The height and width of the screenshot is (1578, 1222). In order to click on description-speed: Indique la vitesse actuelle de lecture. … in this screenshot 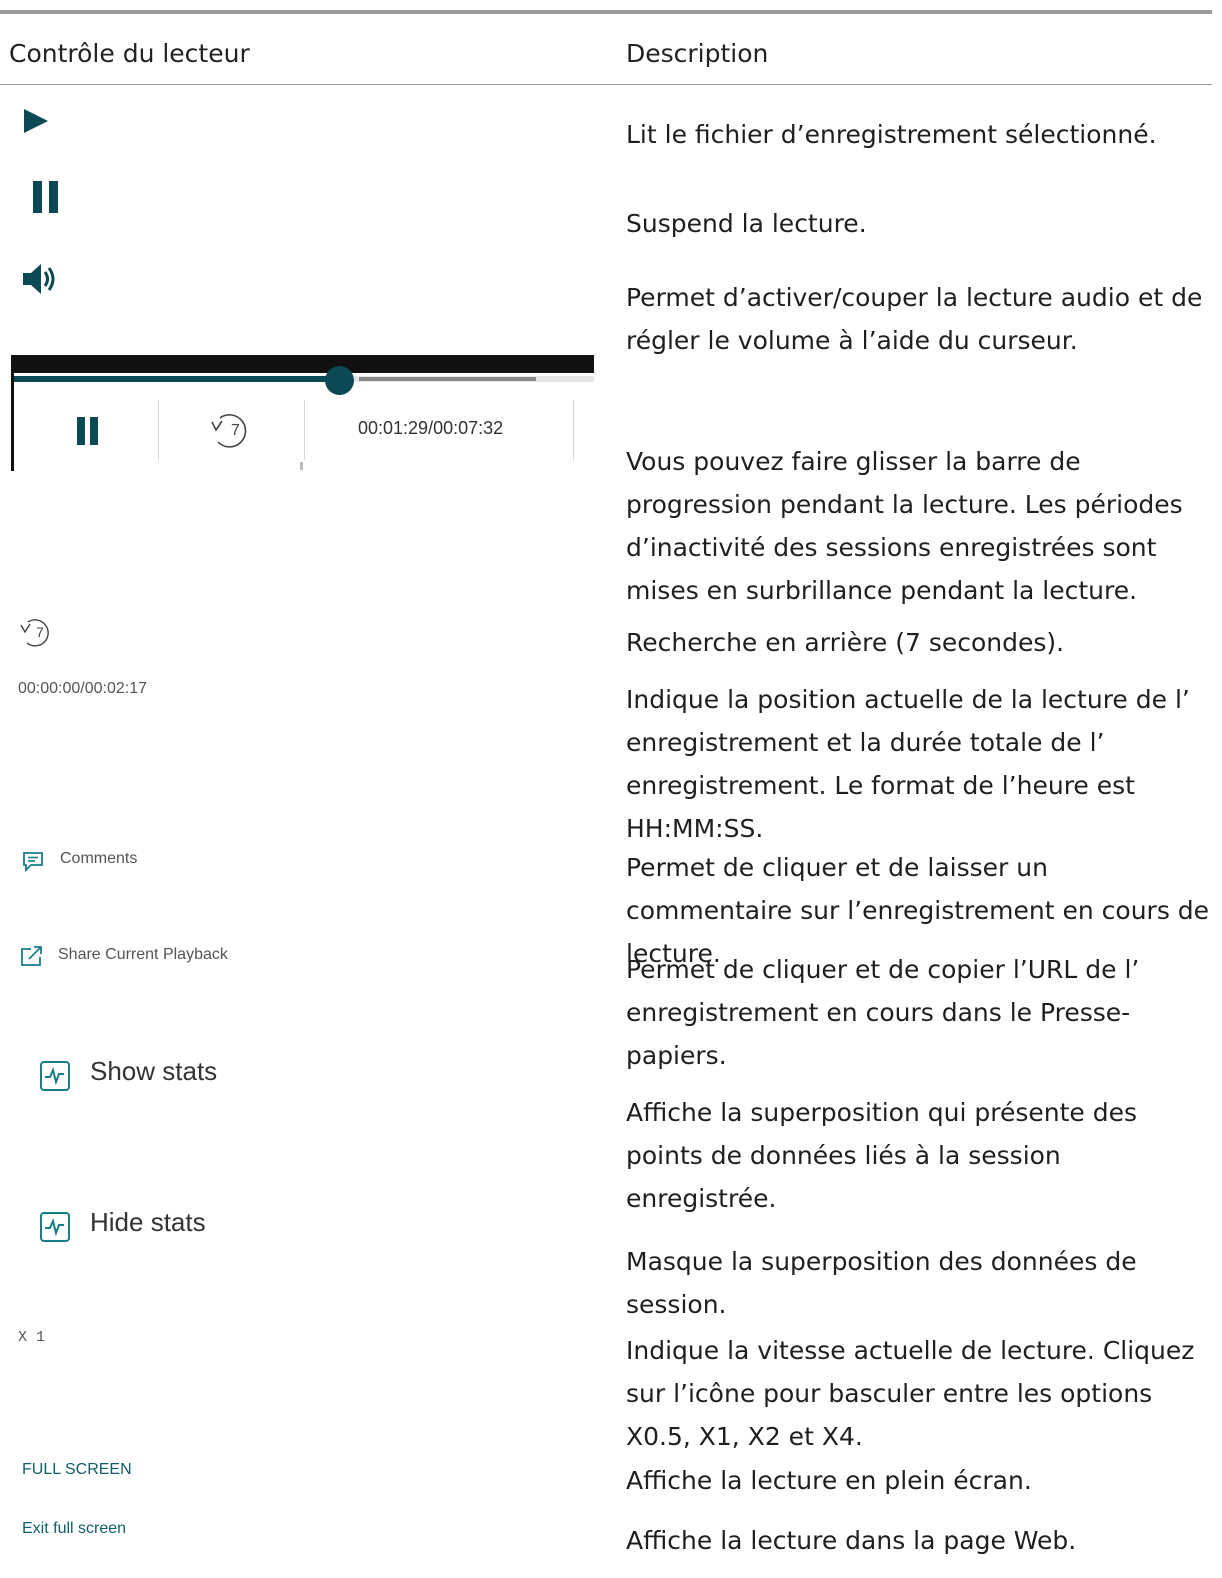, I will do `click(910, 1393)`.